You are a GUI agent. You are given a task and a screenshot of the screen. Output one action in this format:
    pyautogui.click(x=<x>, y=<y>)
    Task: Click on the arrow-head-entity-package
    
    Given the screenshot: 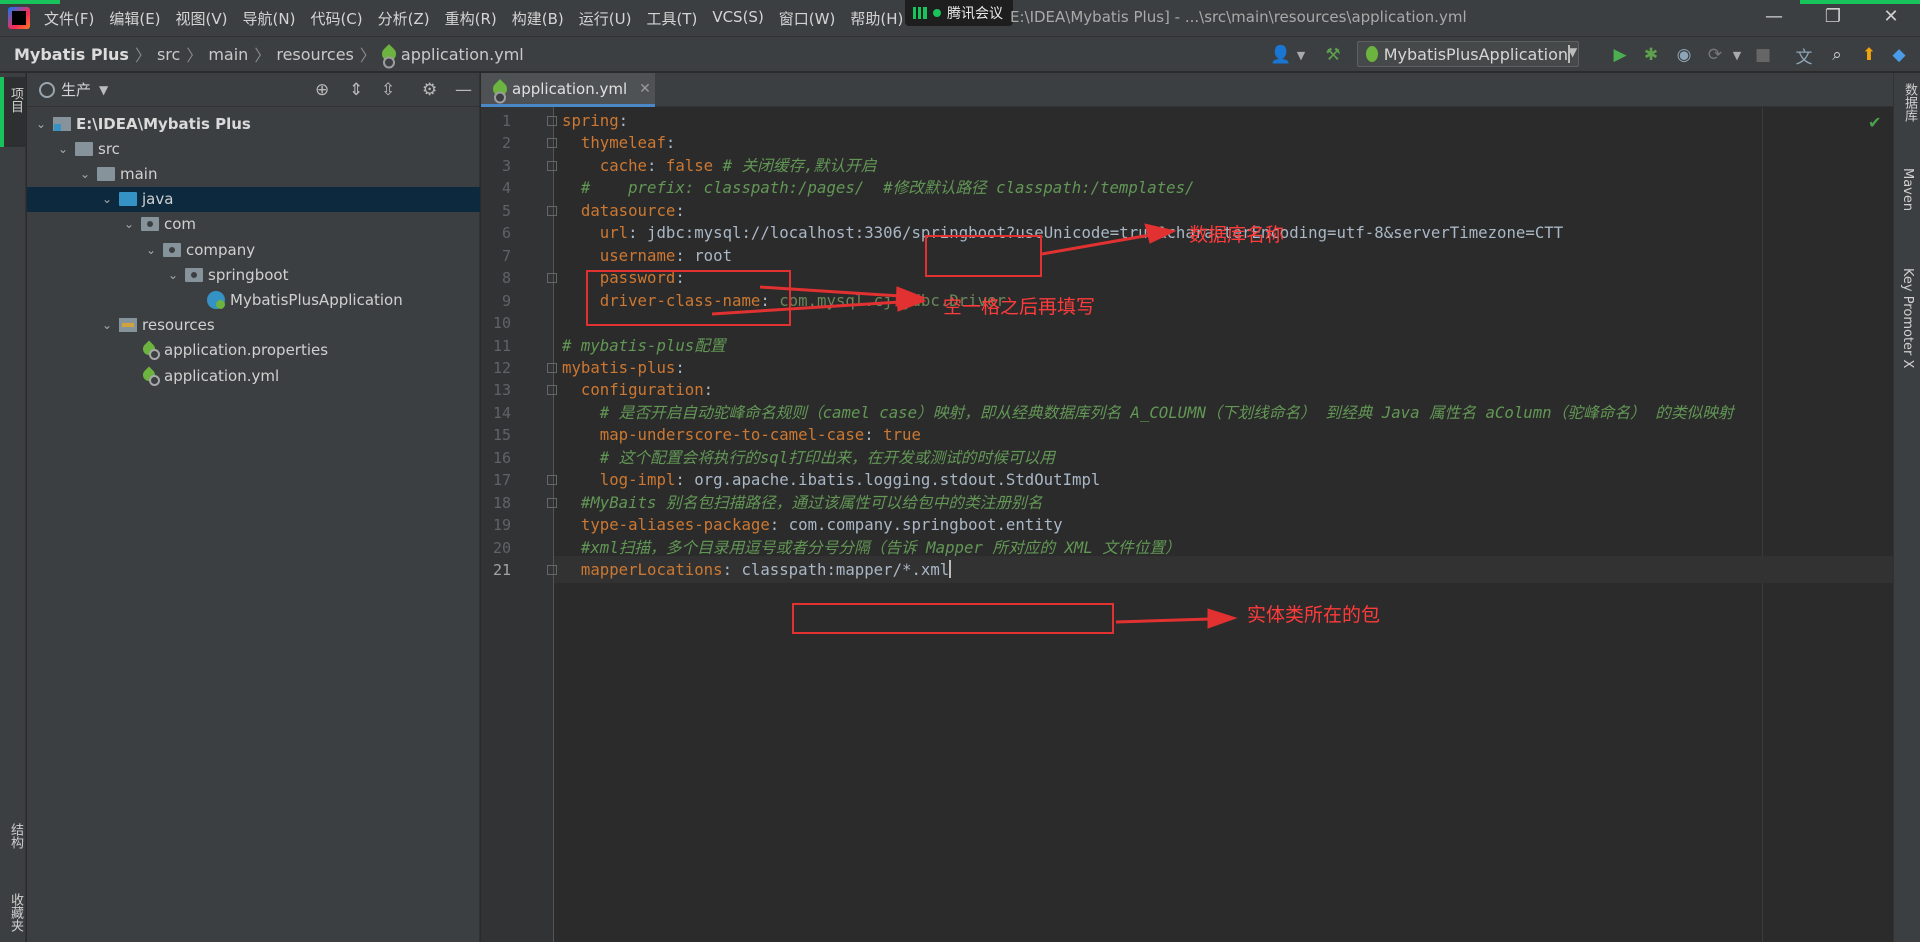 What is the action you would take?
    pyautogui.click(x=1222, y=618)
    